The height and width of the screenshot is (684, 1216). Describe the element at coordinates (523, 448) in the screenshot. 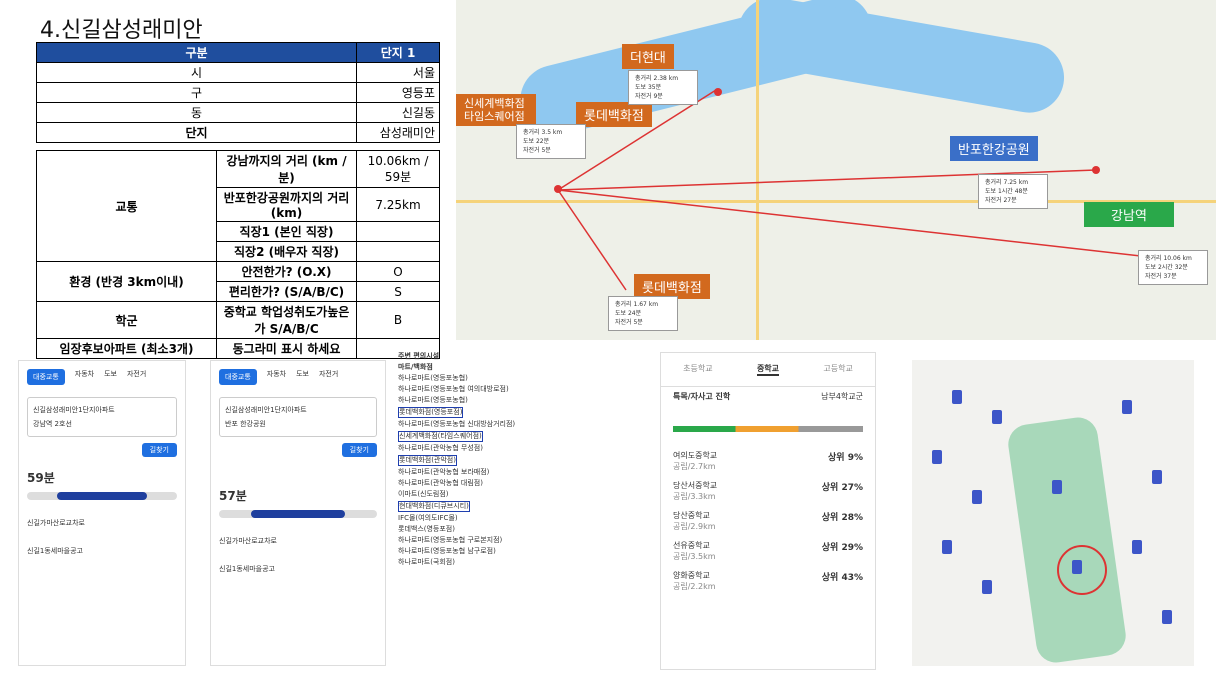

I see `shop-item: 하나로마트(관악농협 무성점)` at that location.